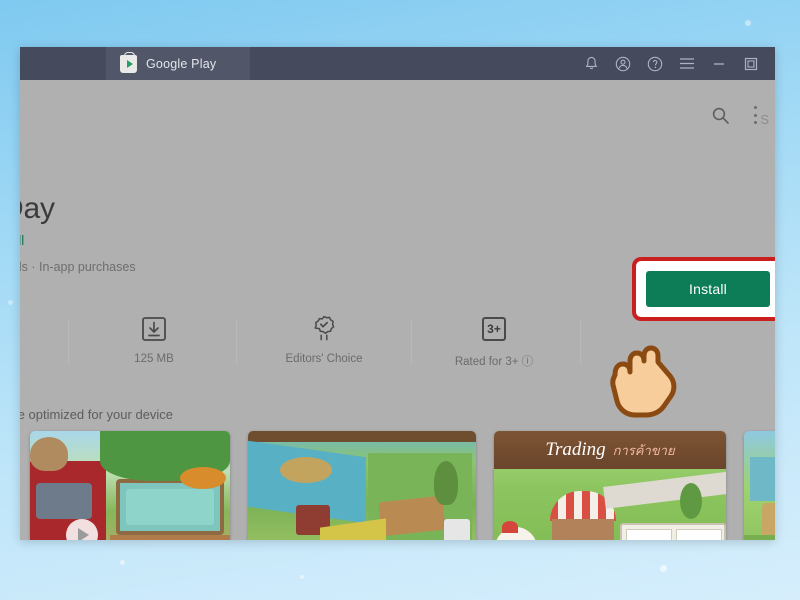 The width and height of the screenshot is (800, 600). What do you see at coordinates (610, 450) in the screenshot?
I see `screenshot-trading-banner: Trading การค้าขาย` at bounding box center [610, 450].